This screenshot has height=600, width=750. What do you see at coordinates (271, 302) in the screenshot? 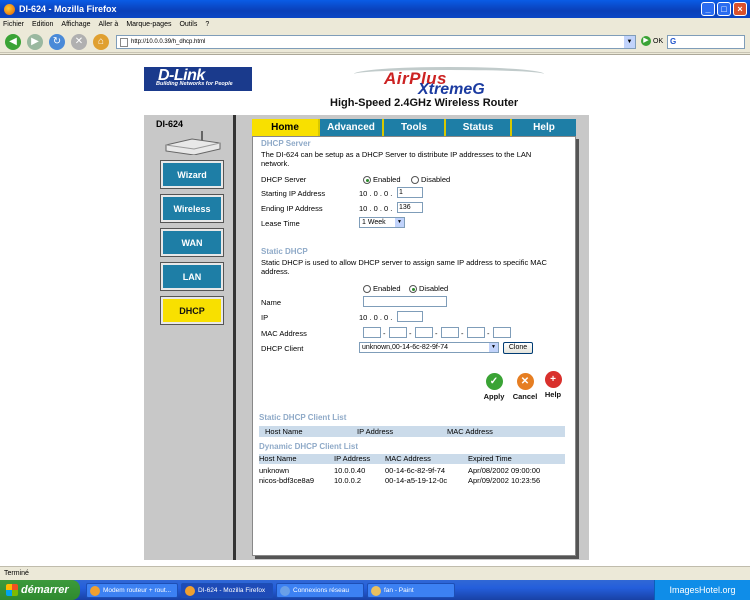
I see `static-name-label: Name` at bounding box center [271, 302].